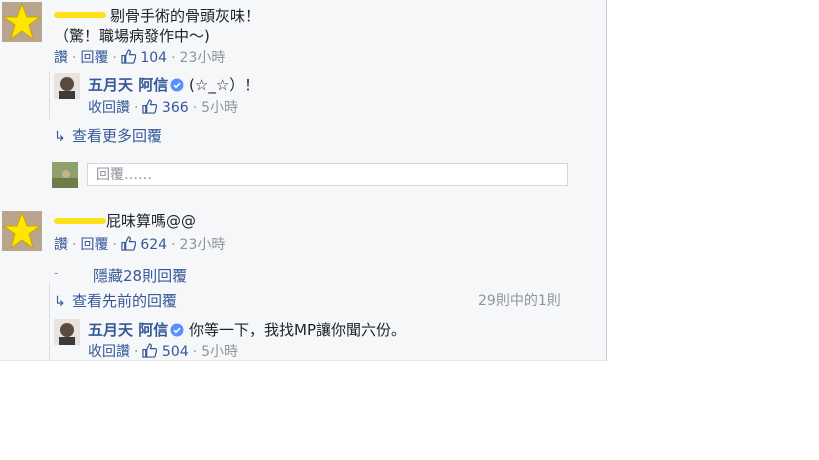 This screenshot has height=460, width=819. Describe the element at coordinates (298, 330) in the screenshot. I see `reply-text: 你等一下，我找MP讓你聞六份。` at that location.